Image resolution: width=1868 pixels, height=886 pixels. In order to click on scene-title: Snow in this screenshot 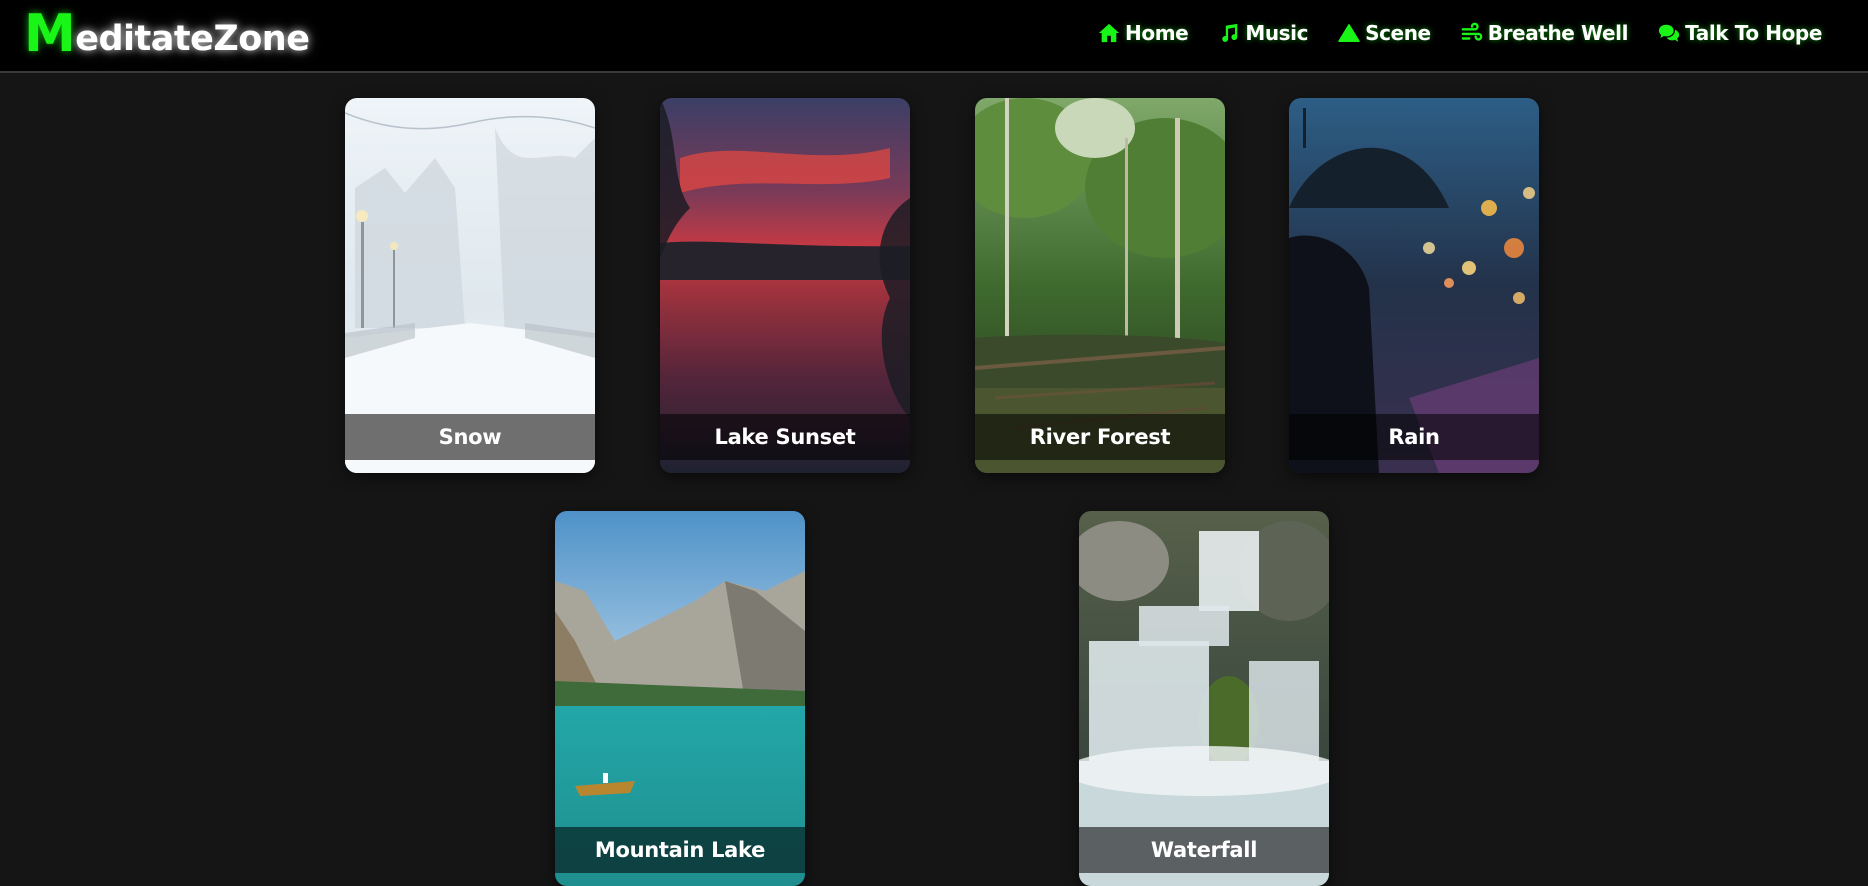, I will do `click(470, 437)`.